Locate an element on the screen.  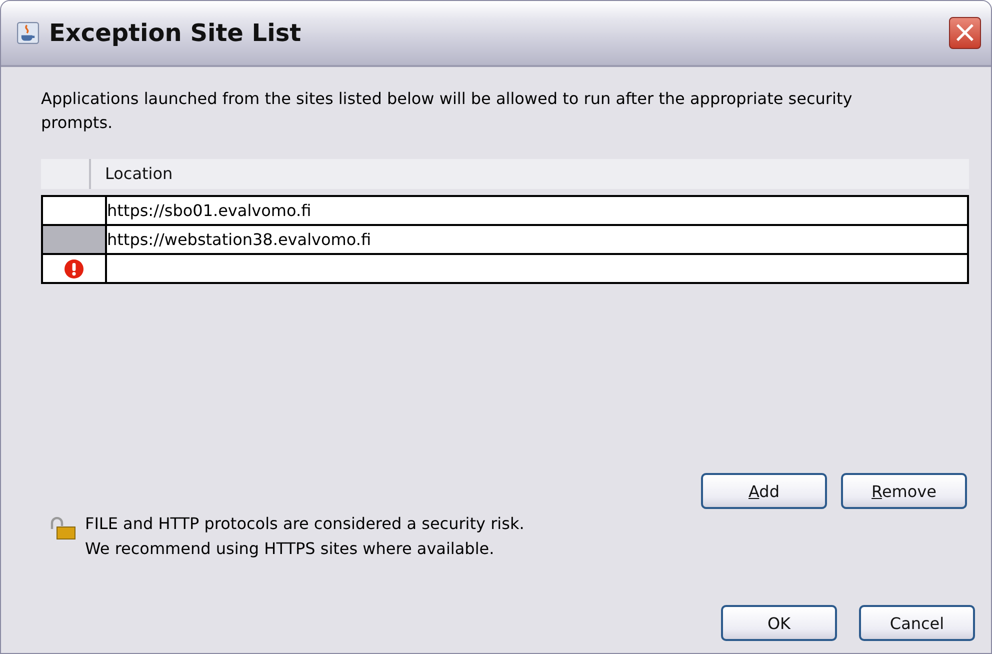
warning-text: FILE and HTTP protocols are considered a security risk. is located at coordinates (304, 524).